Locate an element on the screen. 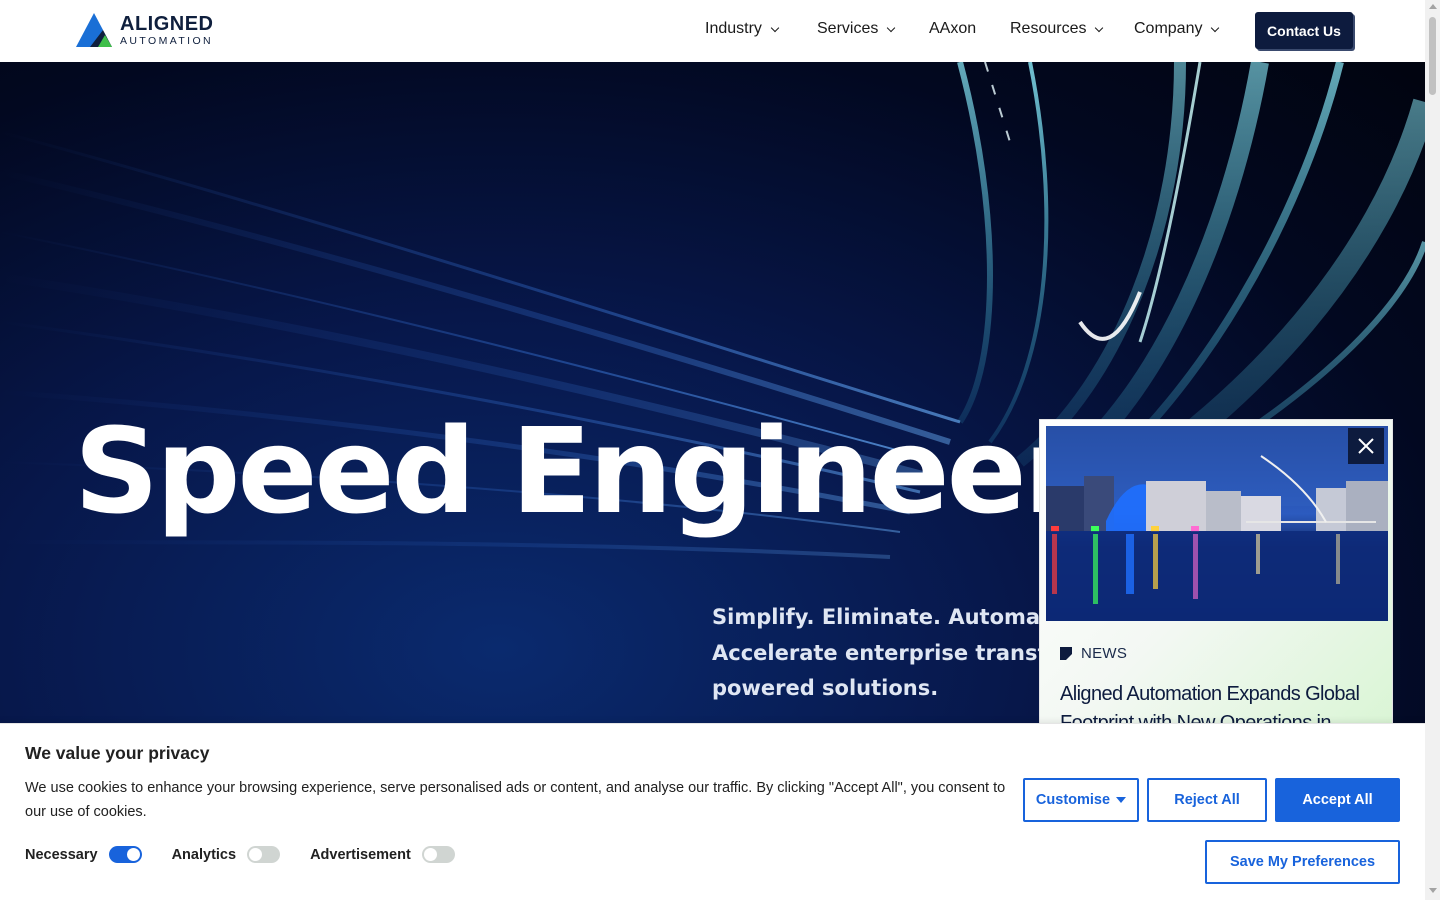 The width and height of the screenshot is (1440, 900). nav-item-aaxon: AAxon is located at coordinates (952, 29).